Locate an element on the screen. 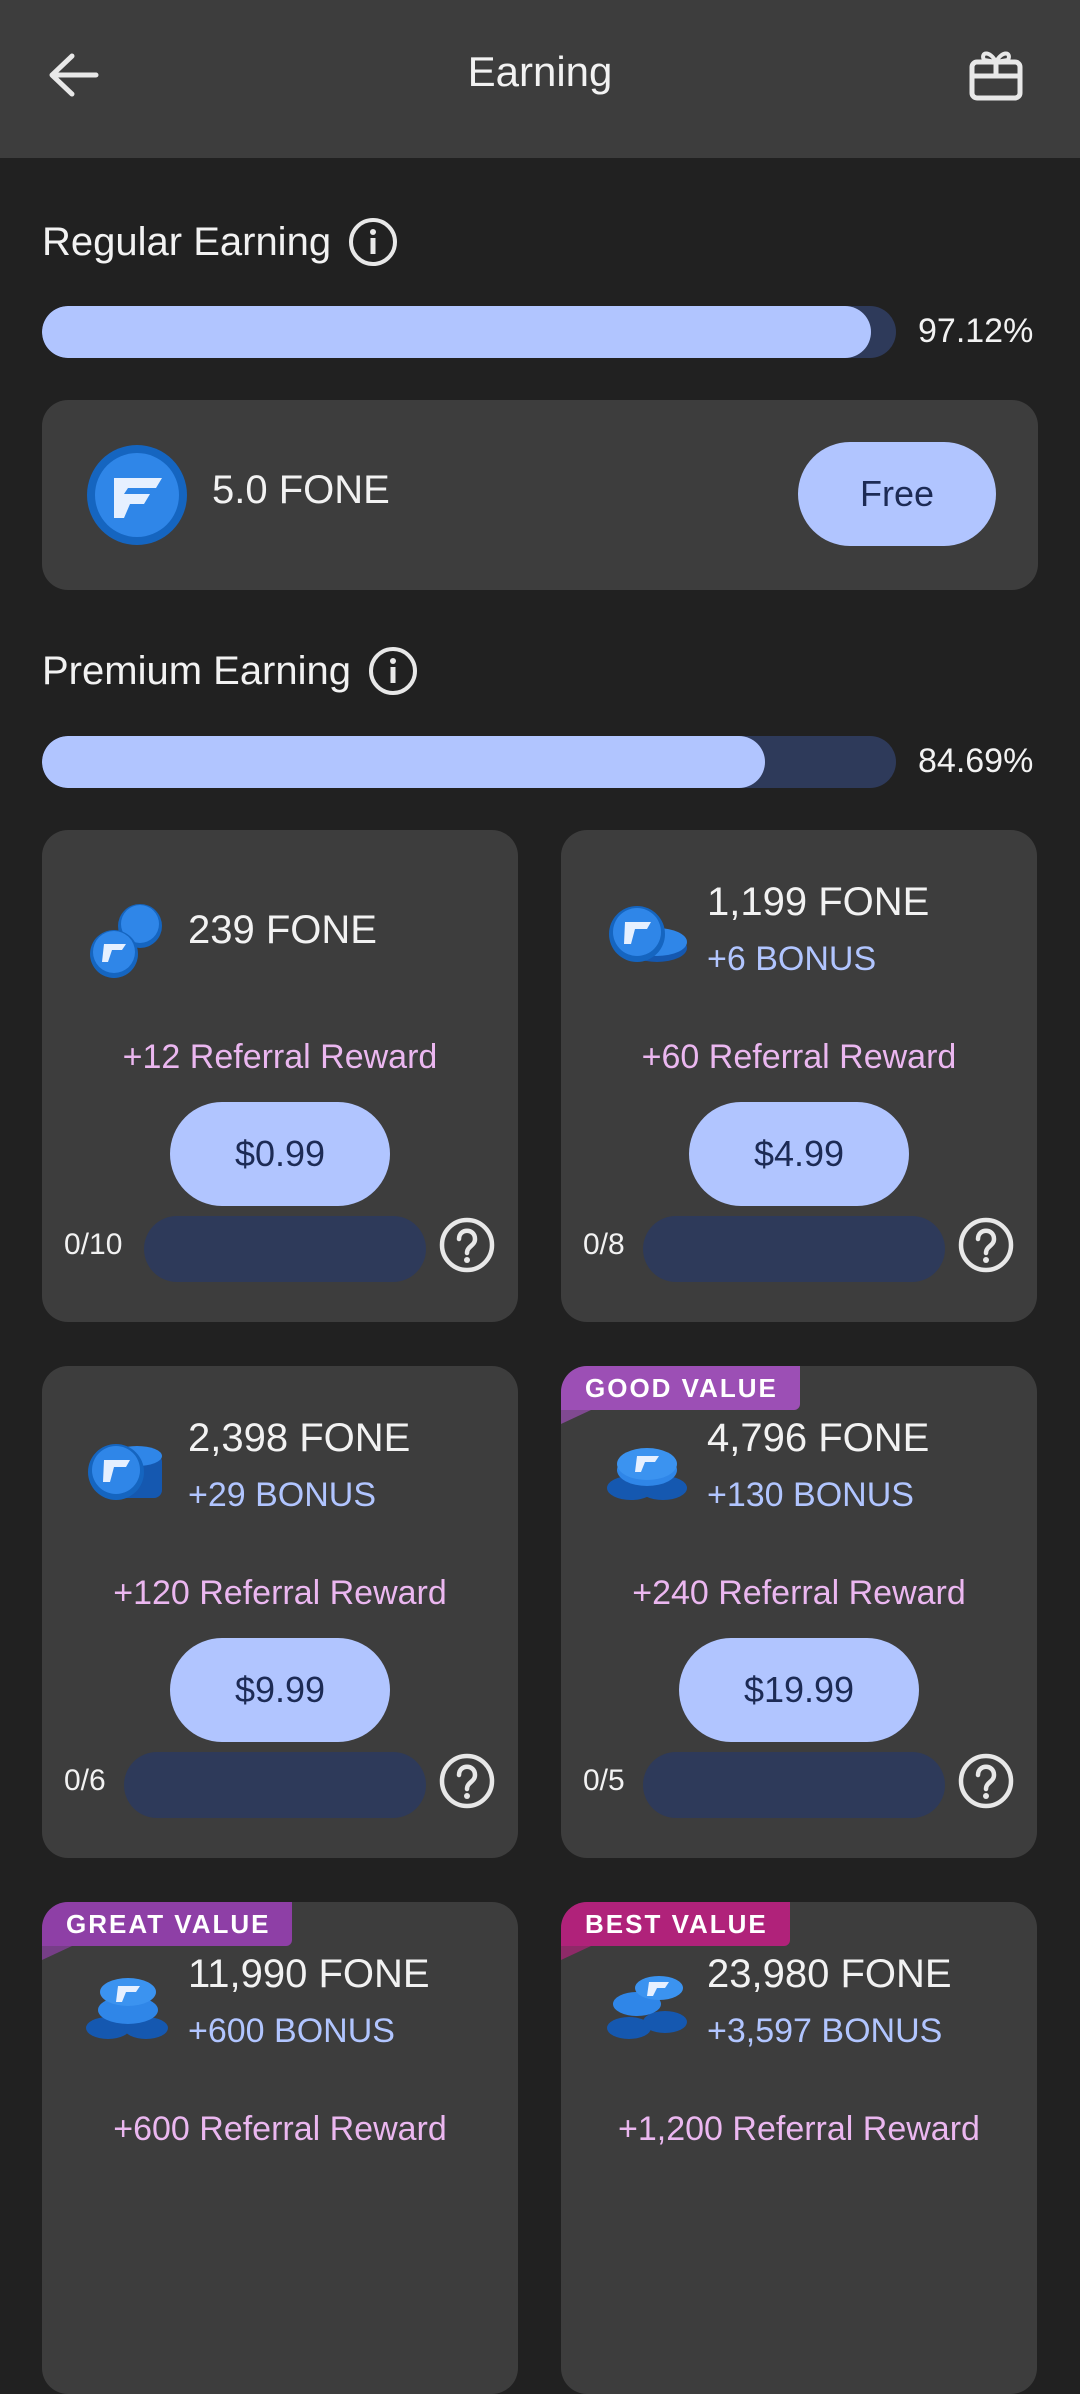  top-app-bar: Earning is located at coordinates (540, 79).